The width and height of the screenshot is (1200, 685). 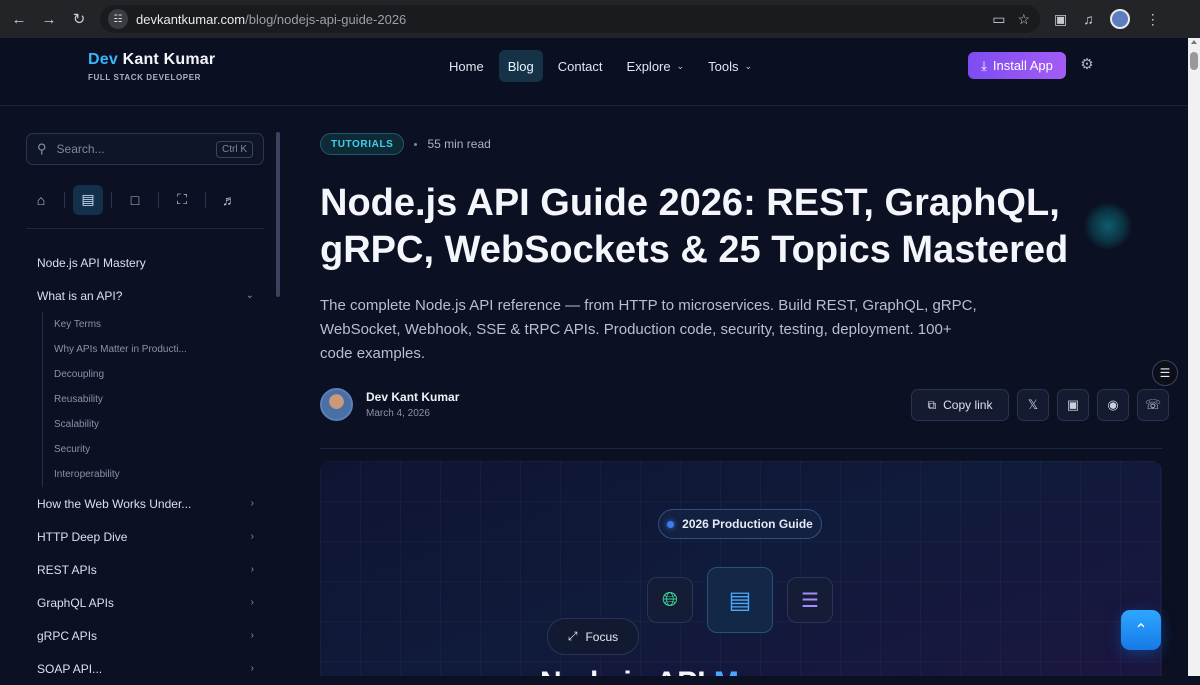 What do you see at coordinates (730, 66) in the screenshot?
I see `nav-tools: Tools ⌄` at bounding box center [730, 66].